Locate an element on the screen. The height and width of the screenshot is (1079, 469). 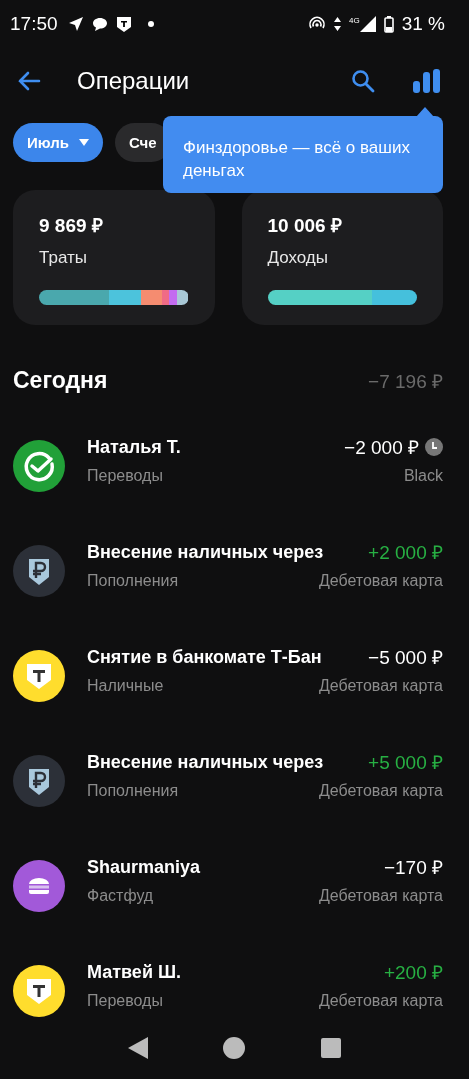
summary-amount: 9 869 ₽ is located at coordinates (71, 226).